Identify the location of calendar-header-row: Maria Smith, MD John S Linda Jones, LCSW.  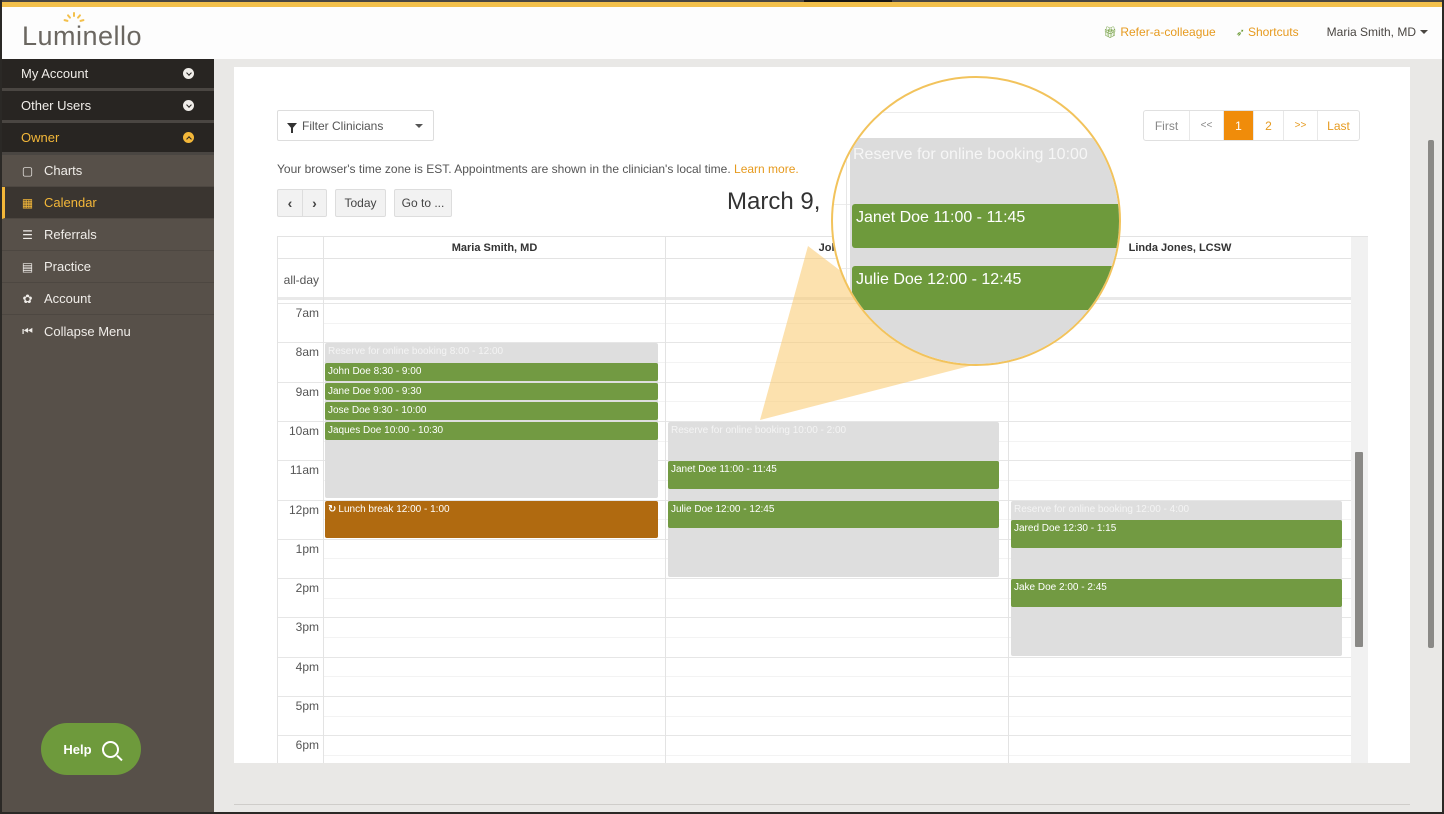
(814, 248).